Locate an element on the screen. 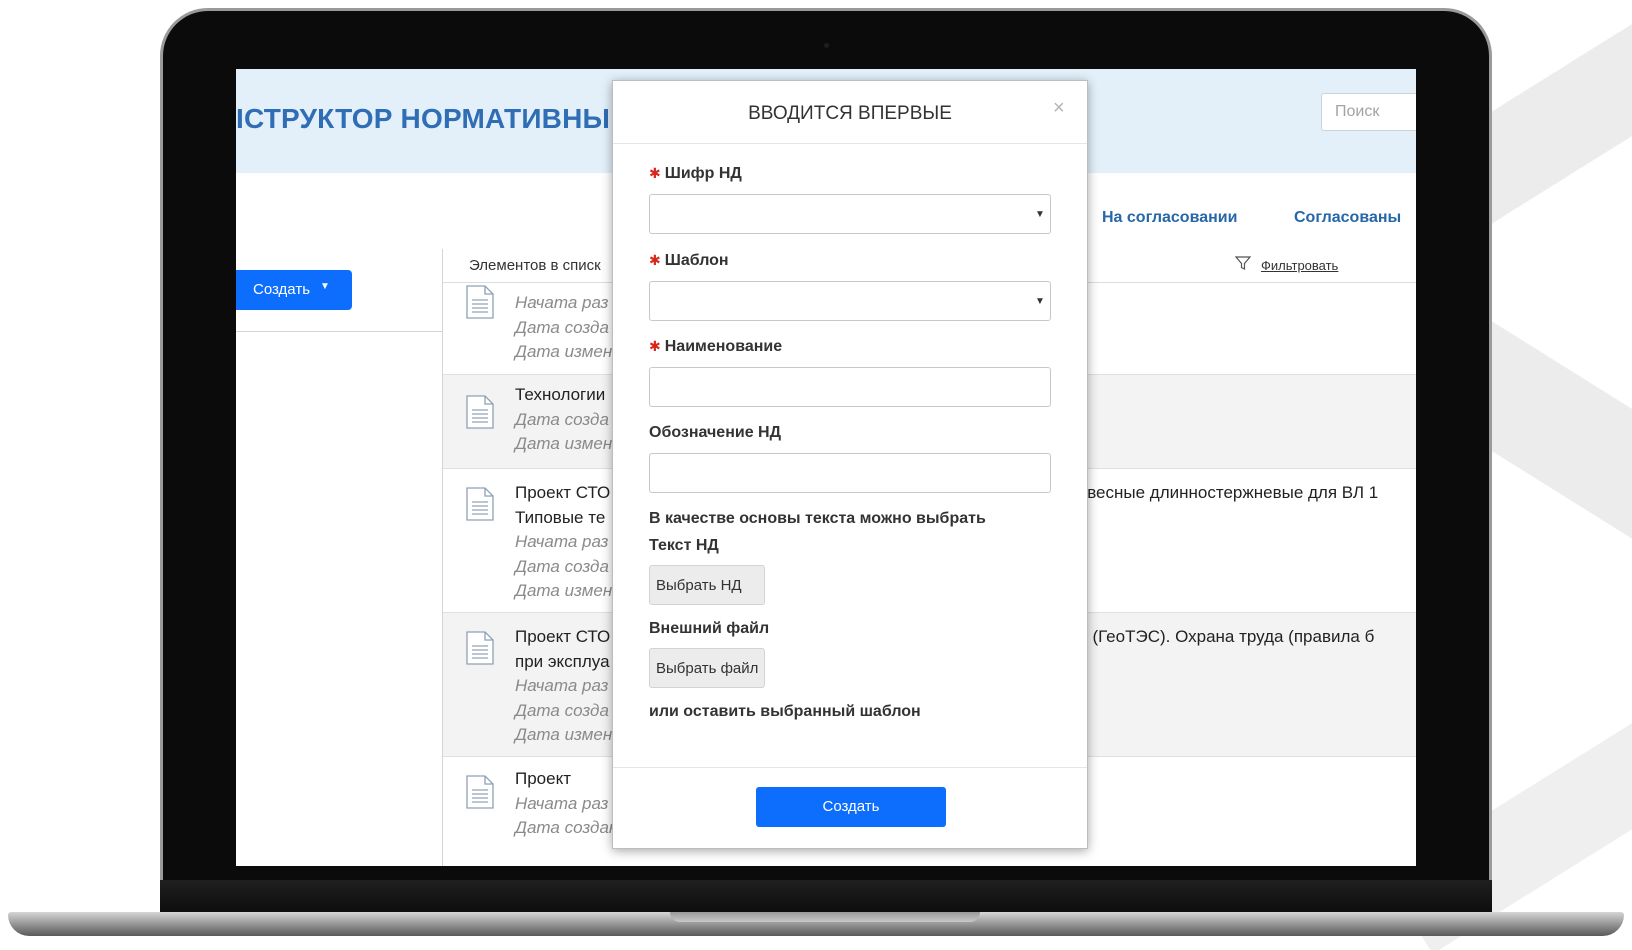  document-title-overflow: ции (ГеоТЭС). Охрана труда (правила б is located at coordinates (1217, 636).